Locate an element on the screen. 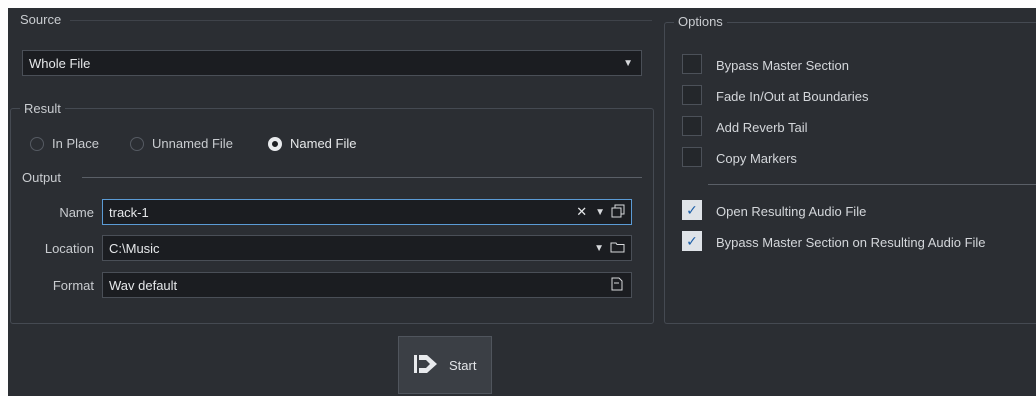  start-arrow-icon is located at coordinates (426, 365).